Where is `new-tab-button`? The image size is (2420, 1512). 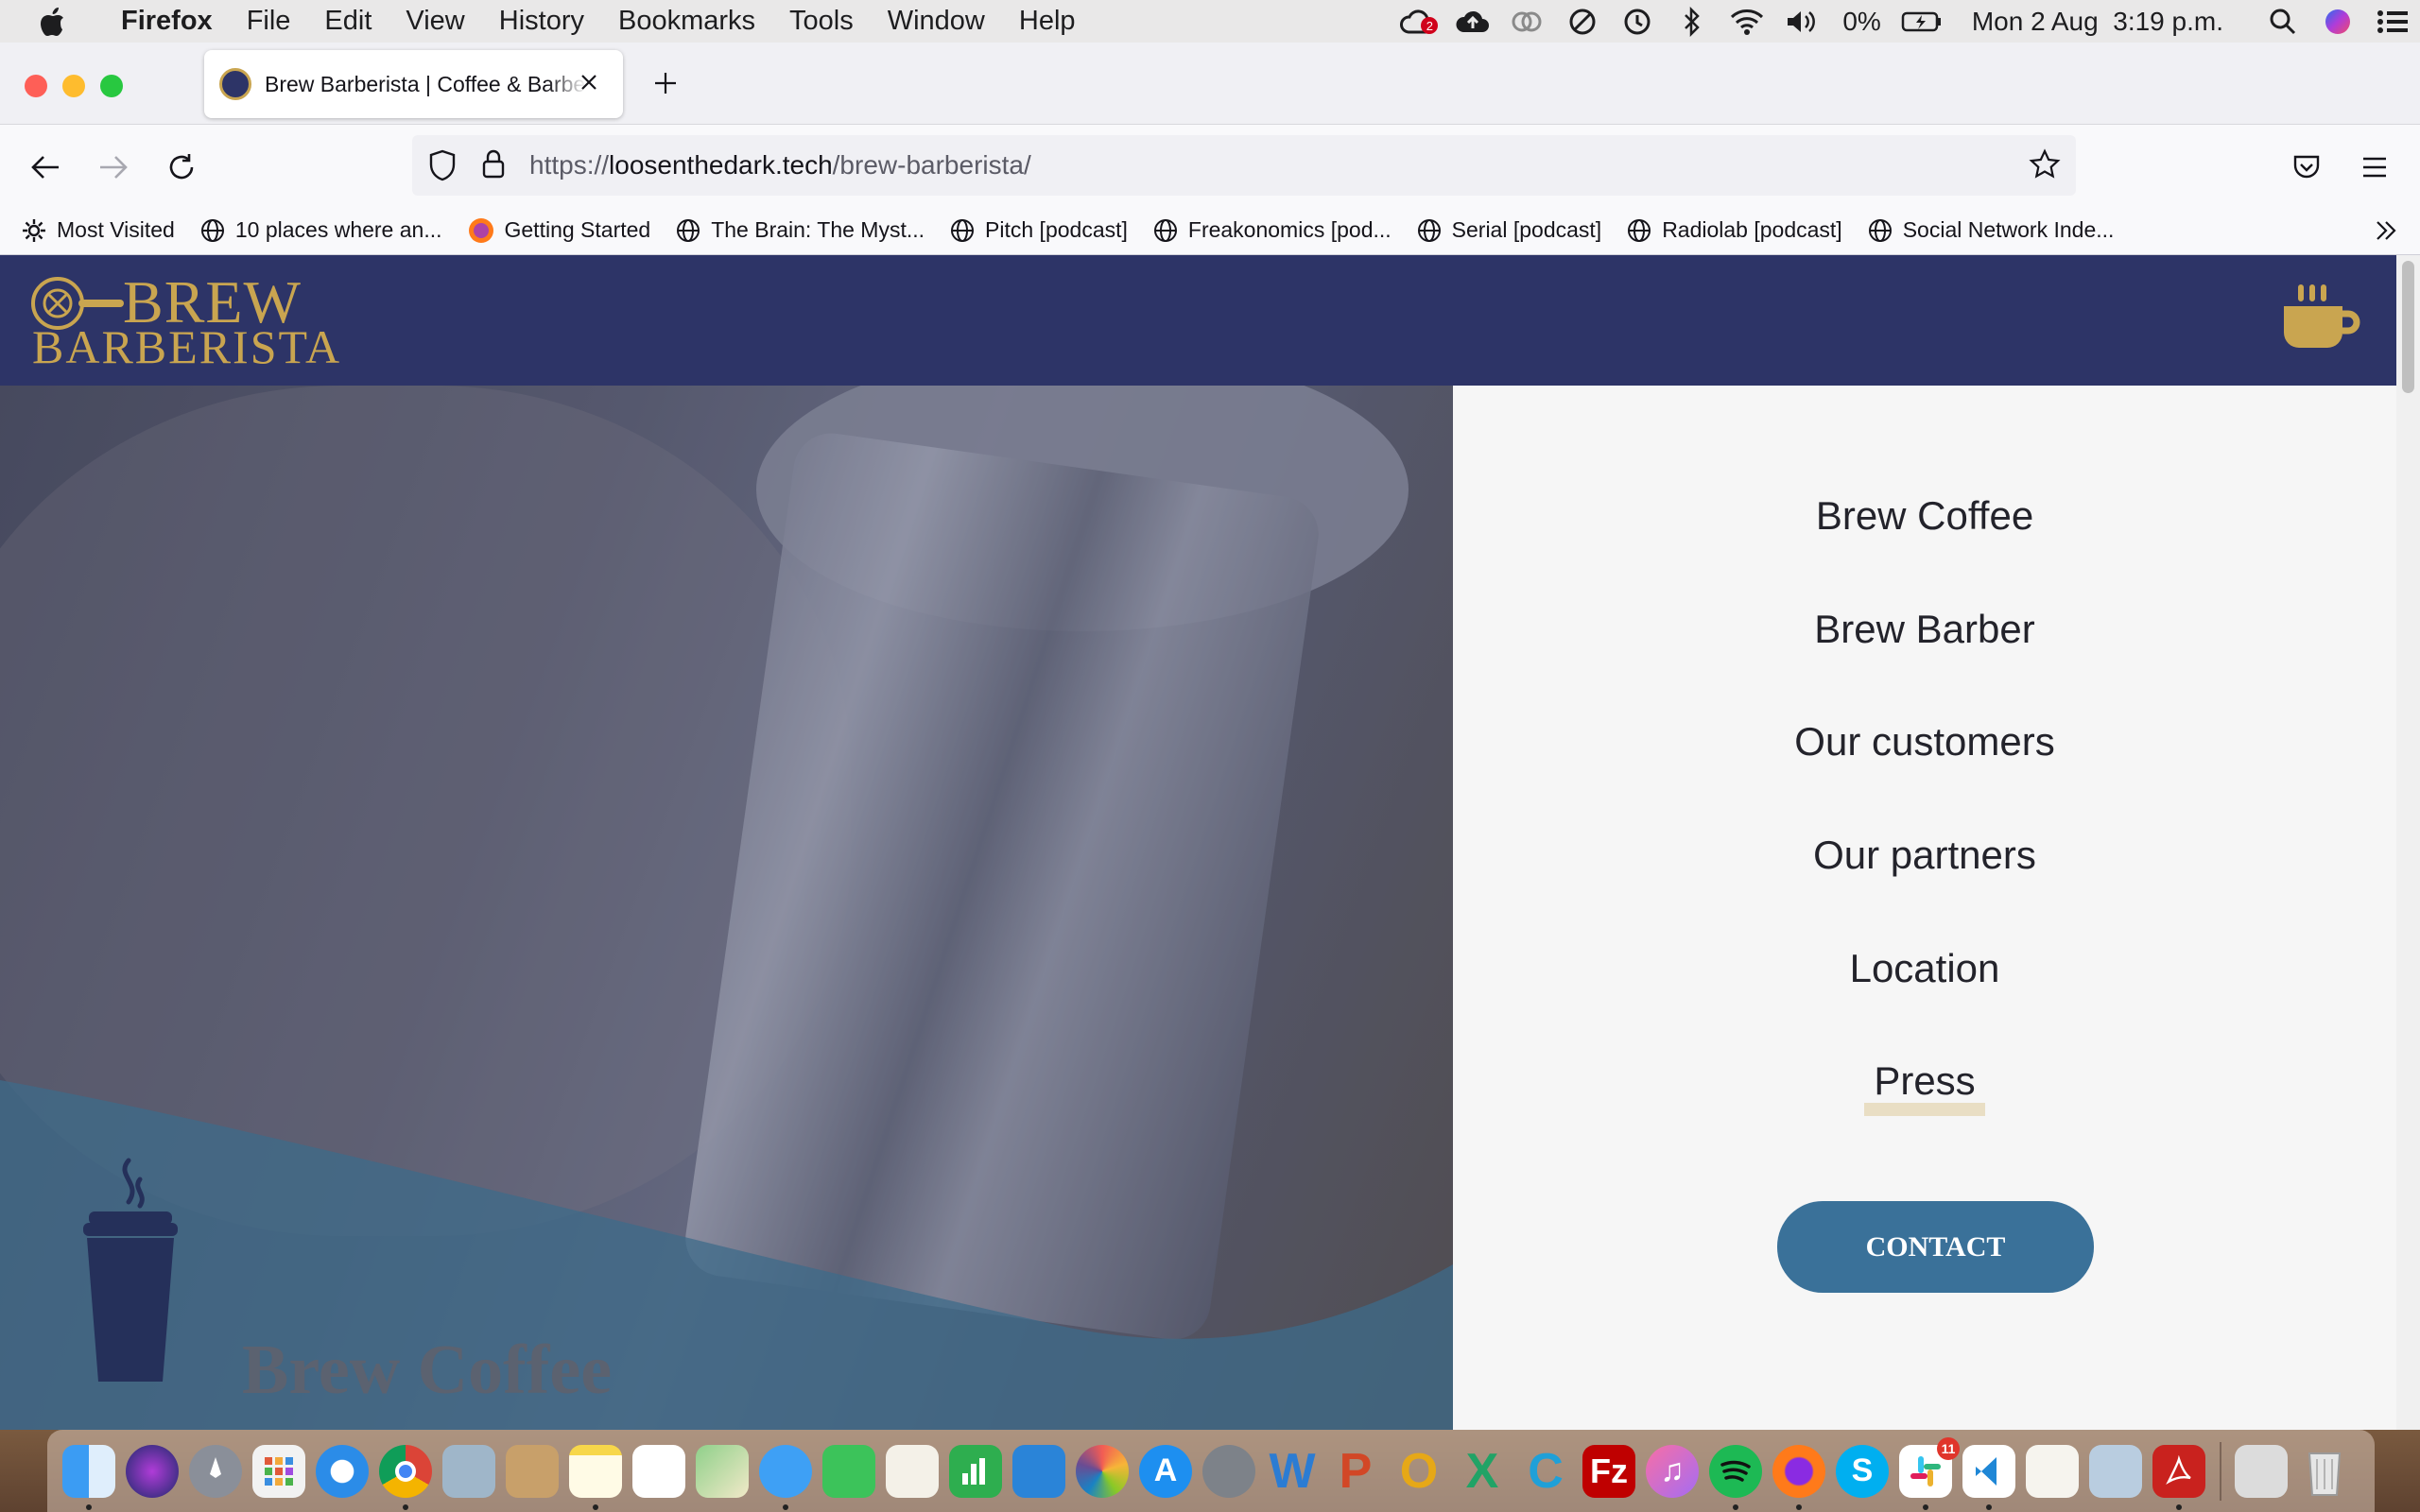 new-tab-button is located at coordinates (665, 83).